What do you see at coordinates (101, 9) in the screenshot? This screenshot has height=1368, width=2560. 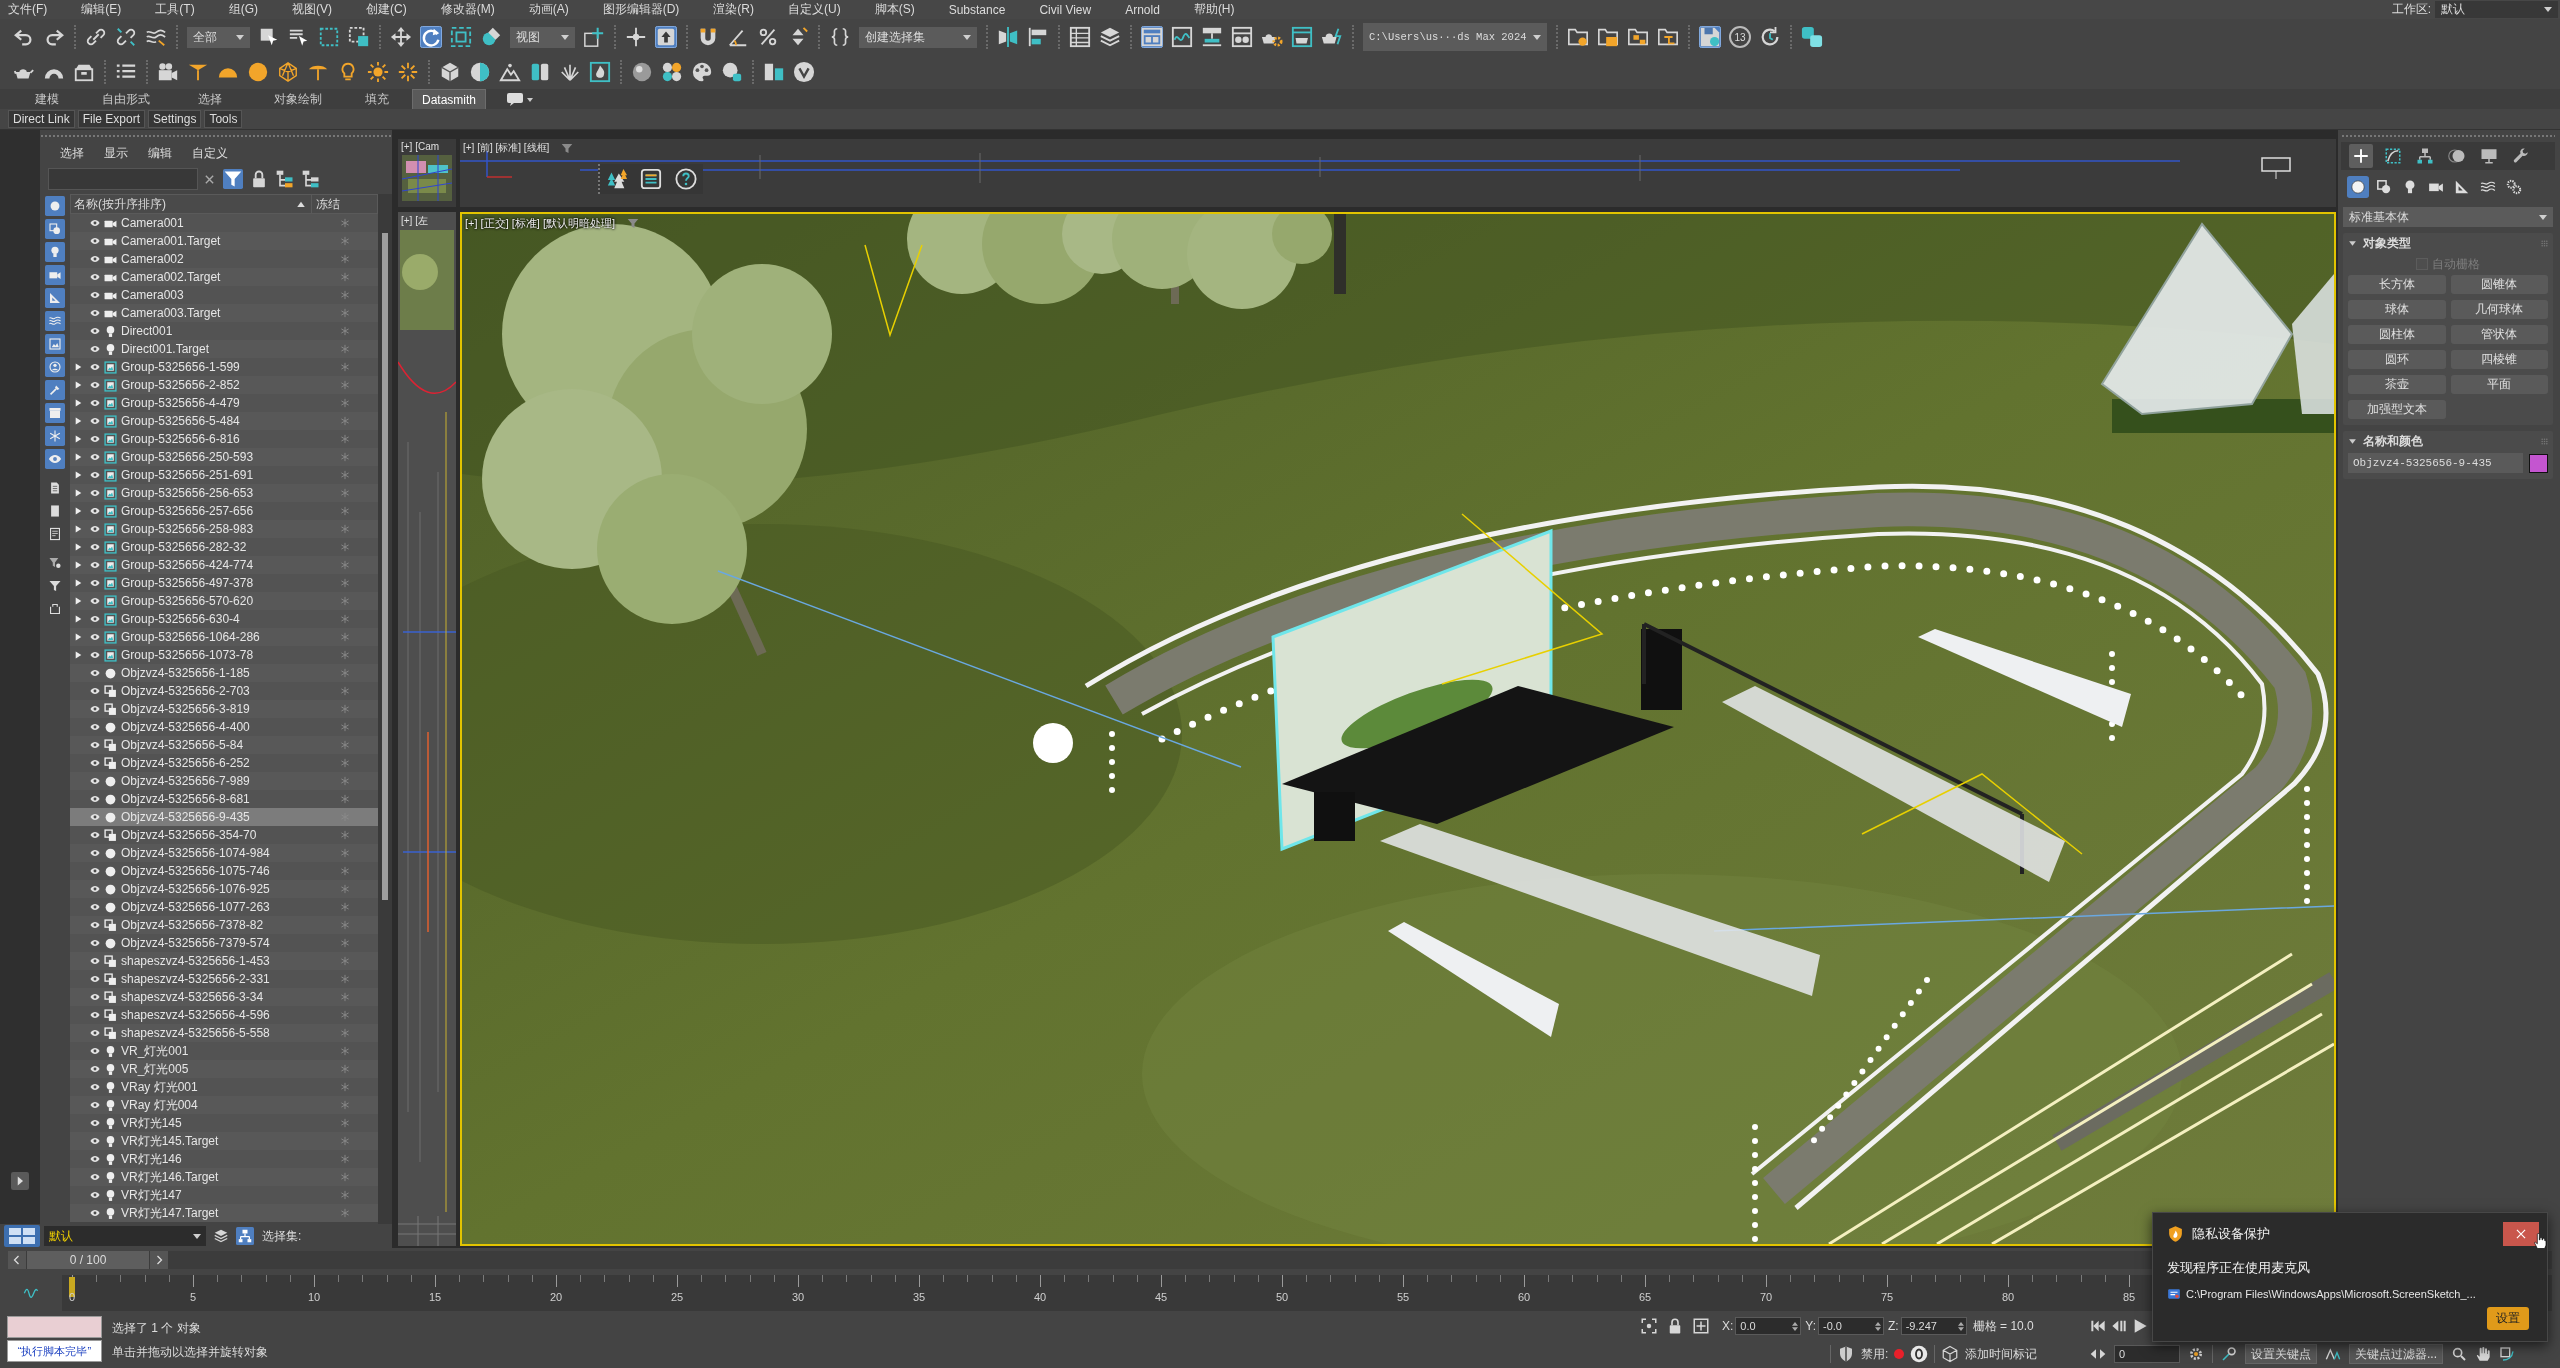 I see `menu-item: 编辑(E)` at bounding box center [101, 9].